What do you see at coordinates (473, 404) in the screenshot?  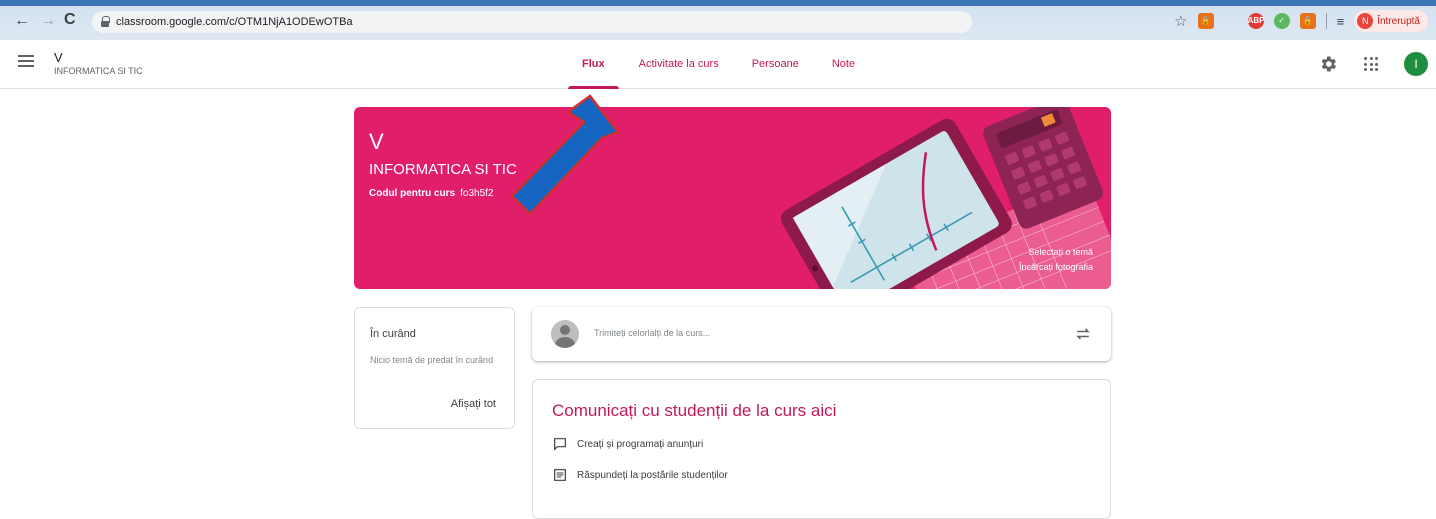 I see `view-all-link: Afișați tot` at bounding box center [473, 404].